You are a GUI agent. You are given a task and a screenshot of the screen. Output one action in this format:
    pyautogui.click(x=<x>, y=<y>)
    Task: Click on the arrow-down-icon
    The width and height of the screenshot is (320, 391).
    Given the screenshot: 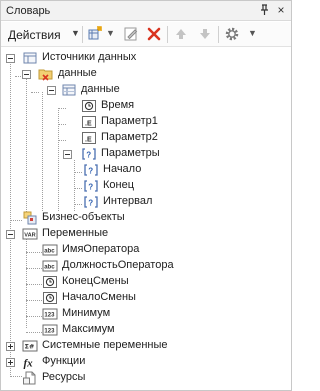 What is the action you would take?
    pyautogui.click(x=205, y=34)
    